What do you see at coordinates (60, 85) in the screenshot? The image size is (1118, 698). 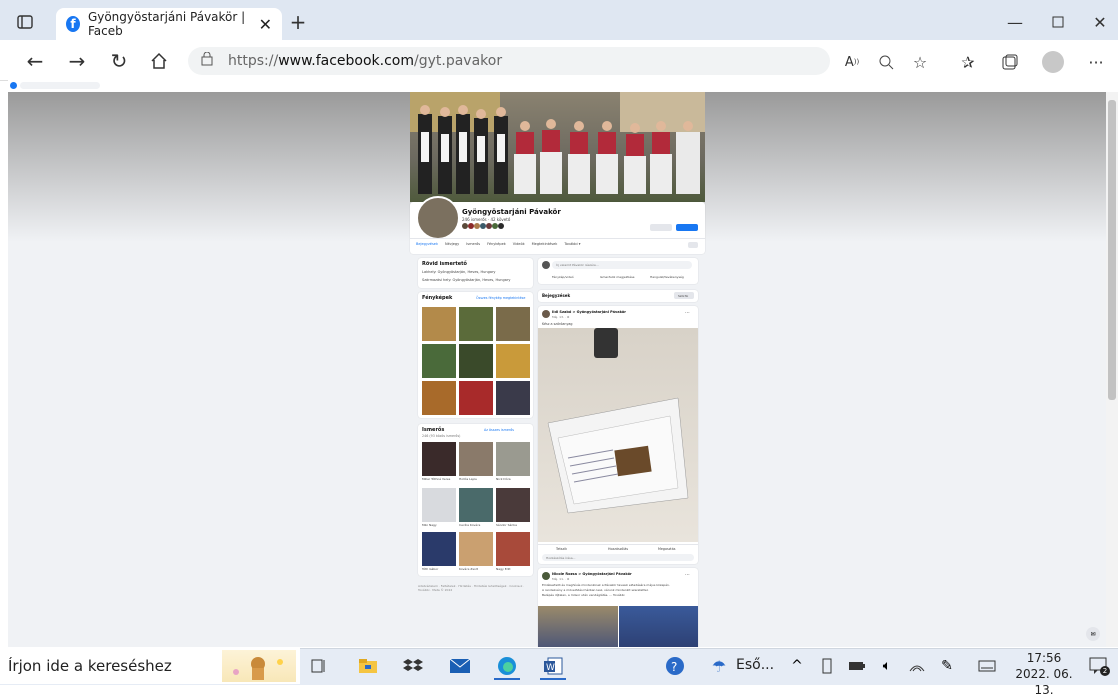 I see `facebook-search-input` at bounding box center [60, 85].